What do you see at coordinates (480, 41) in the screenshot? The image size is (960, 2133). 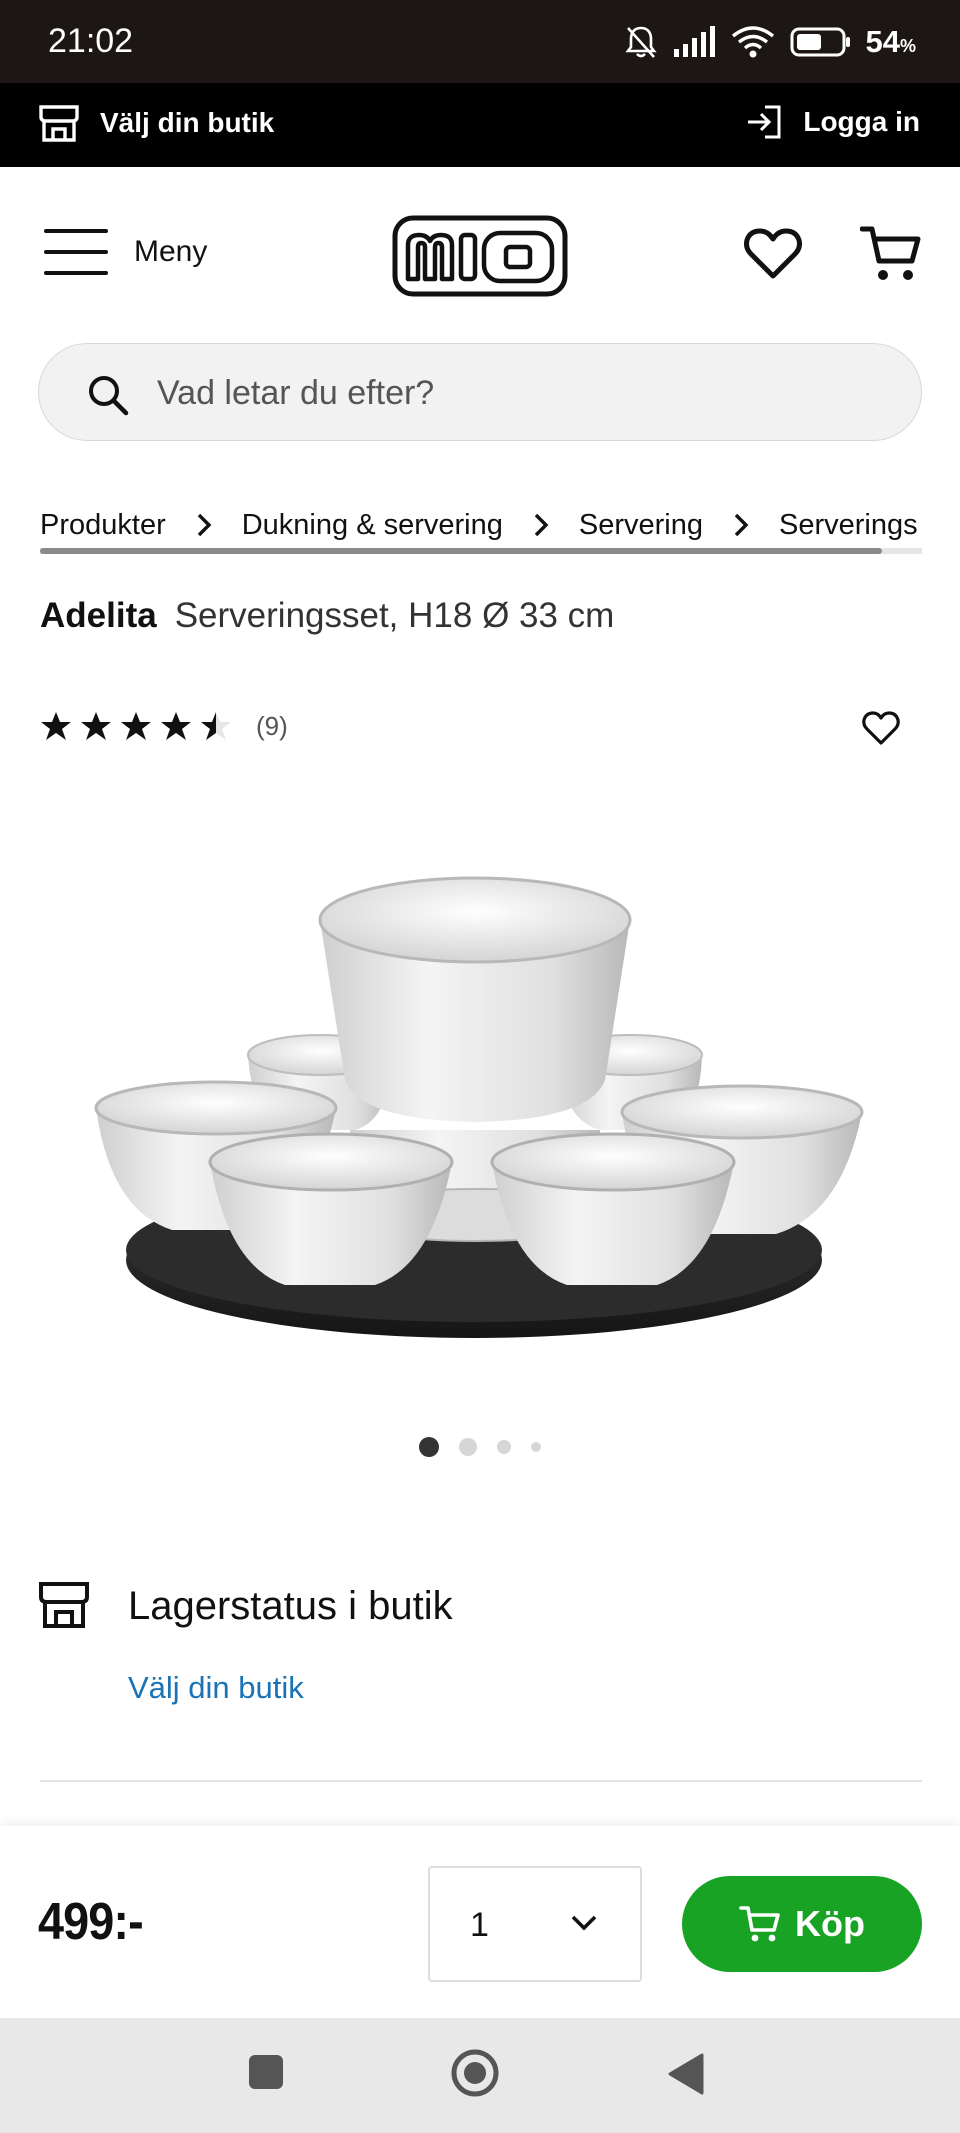 I see `status-bar: 21:02 54%` at bounding box center [480, 41].